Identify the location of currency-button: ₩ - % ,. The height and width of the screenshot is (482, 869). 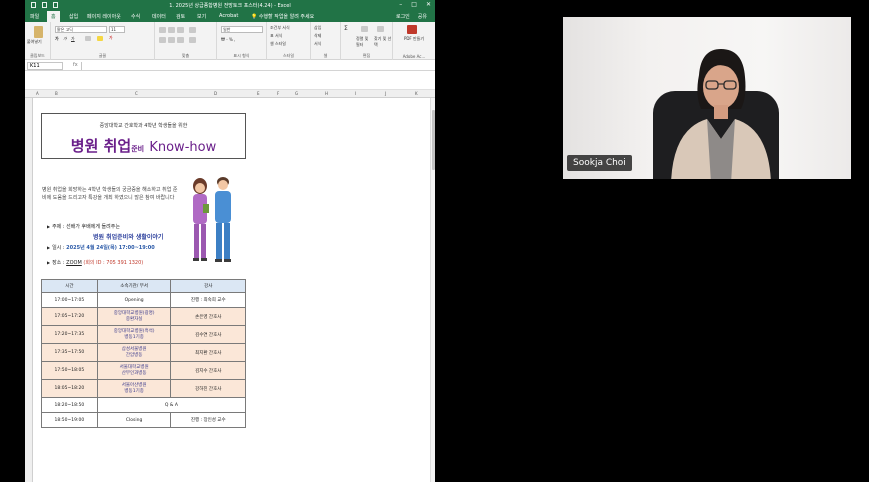
(228, 39).